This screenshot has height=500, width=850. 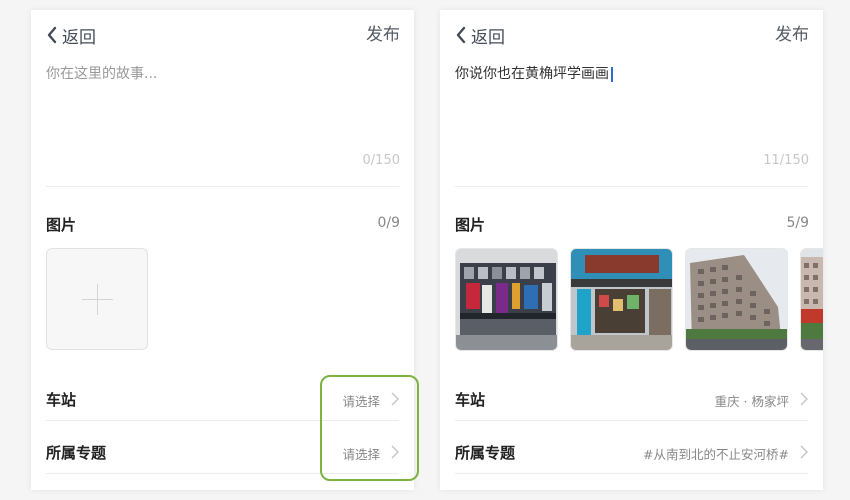 I want to click on char-counter: 11/150, so click(x=786, y=160).